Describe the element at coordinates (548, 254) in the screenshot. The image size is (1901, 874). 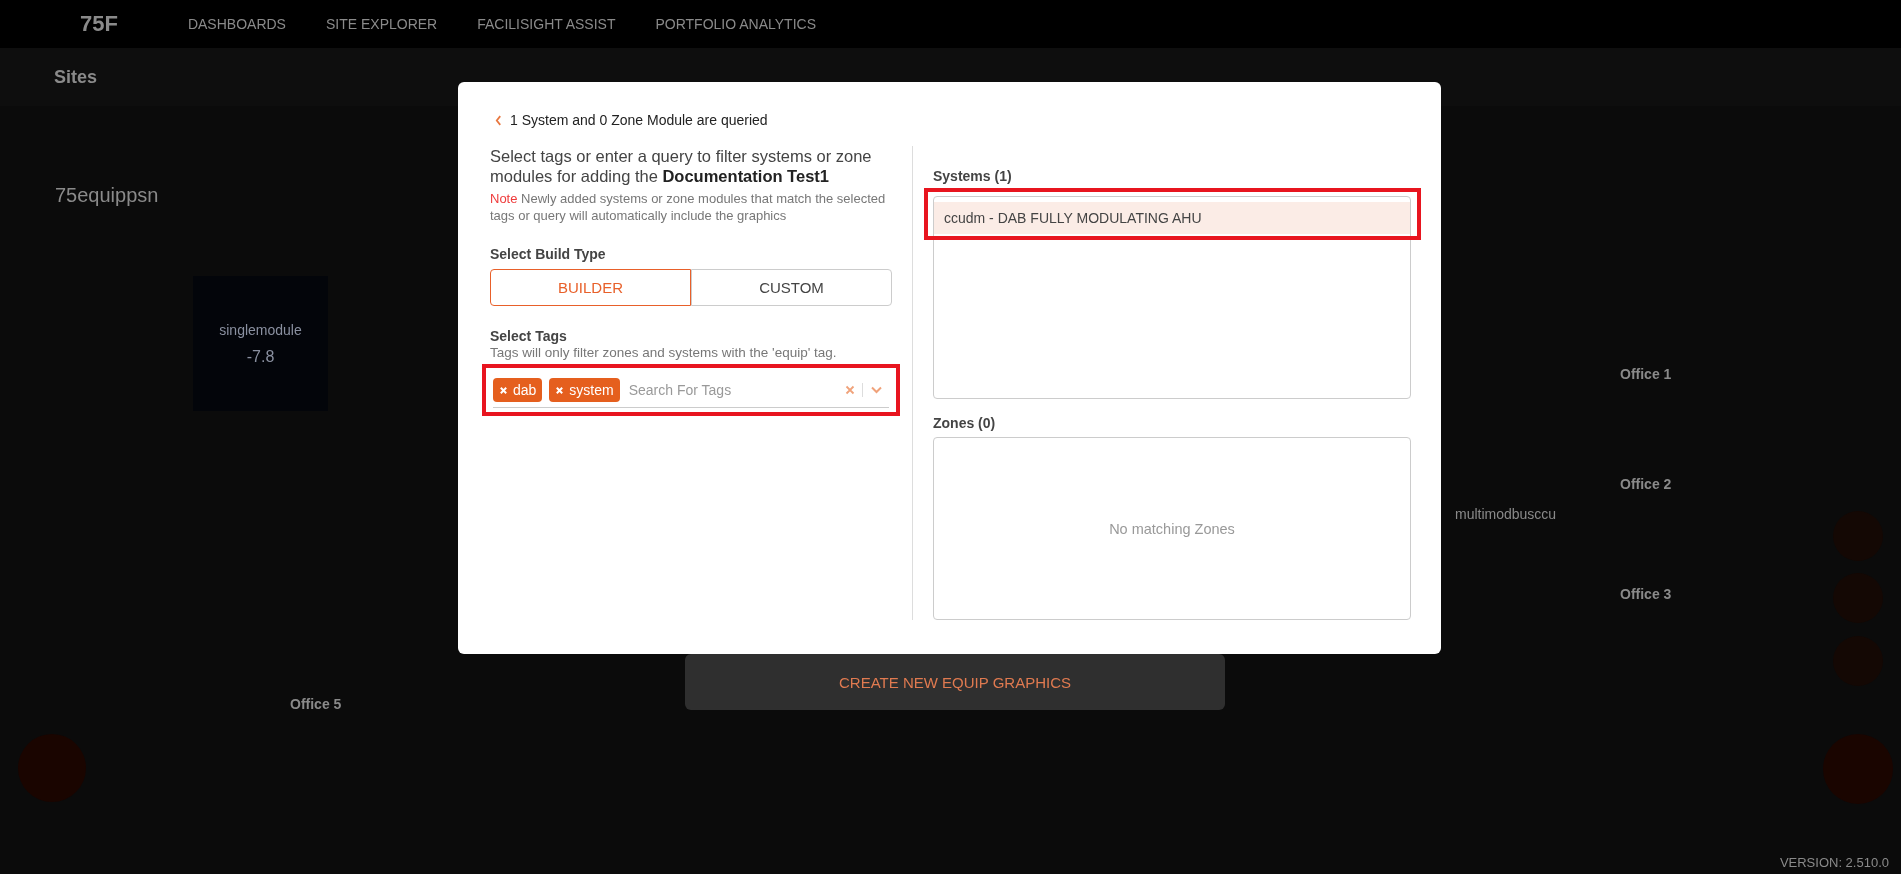
I see `build-type-label: Select Build Type` at that location.